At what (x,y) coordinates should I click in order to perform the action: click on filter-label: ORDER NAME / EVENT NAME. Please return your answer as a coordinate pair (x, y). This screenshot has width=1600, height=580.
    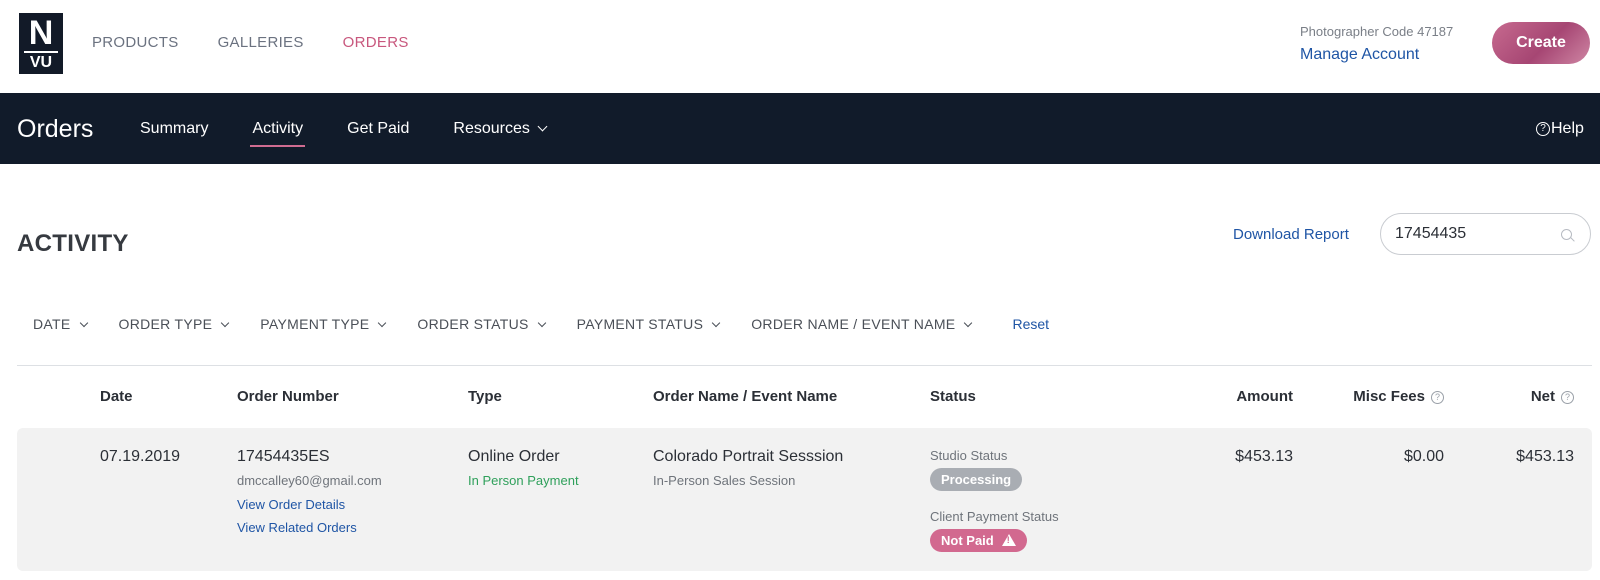
    Looking at the image, I should click on (853, 324).